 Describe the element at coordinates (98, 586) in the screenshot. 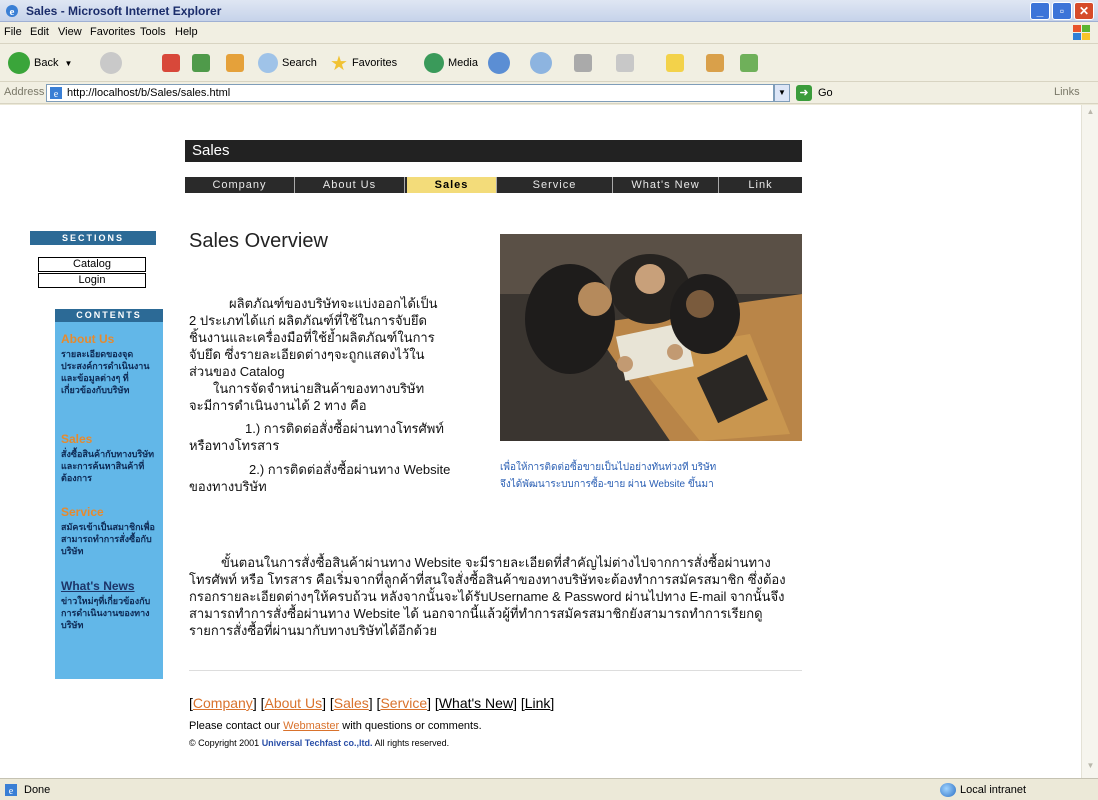

I see `sidebar-whats-news-link: What's News` at that location.